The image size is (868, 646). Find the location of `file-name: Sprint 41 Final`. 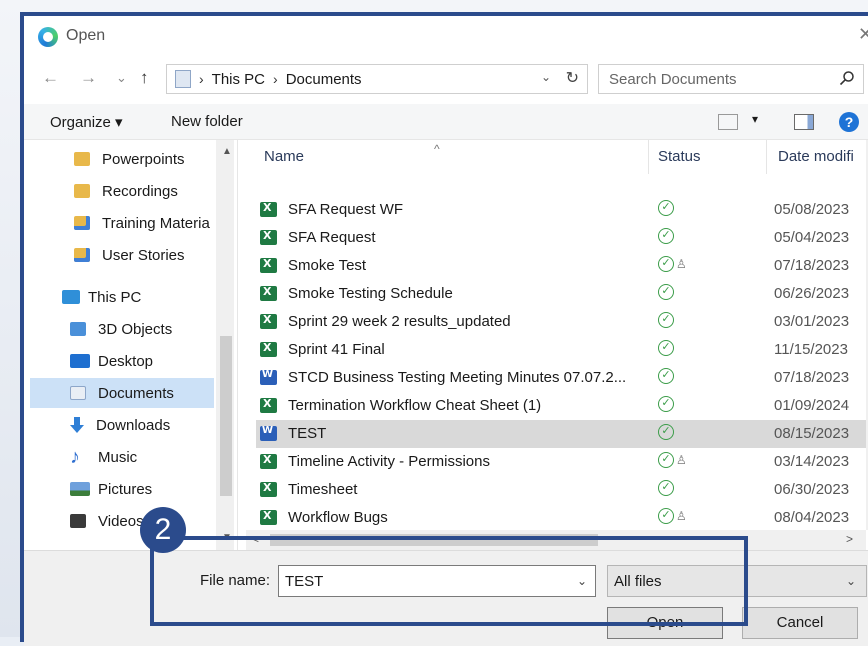

file-name: Sprint 41 Final is located at coordinates (336, 349).